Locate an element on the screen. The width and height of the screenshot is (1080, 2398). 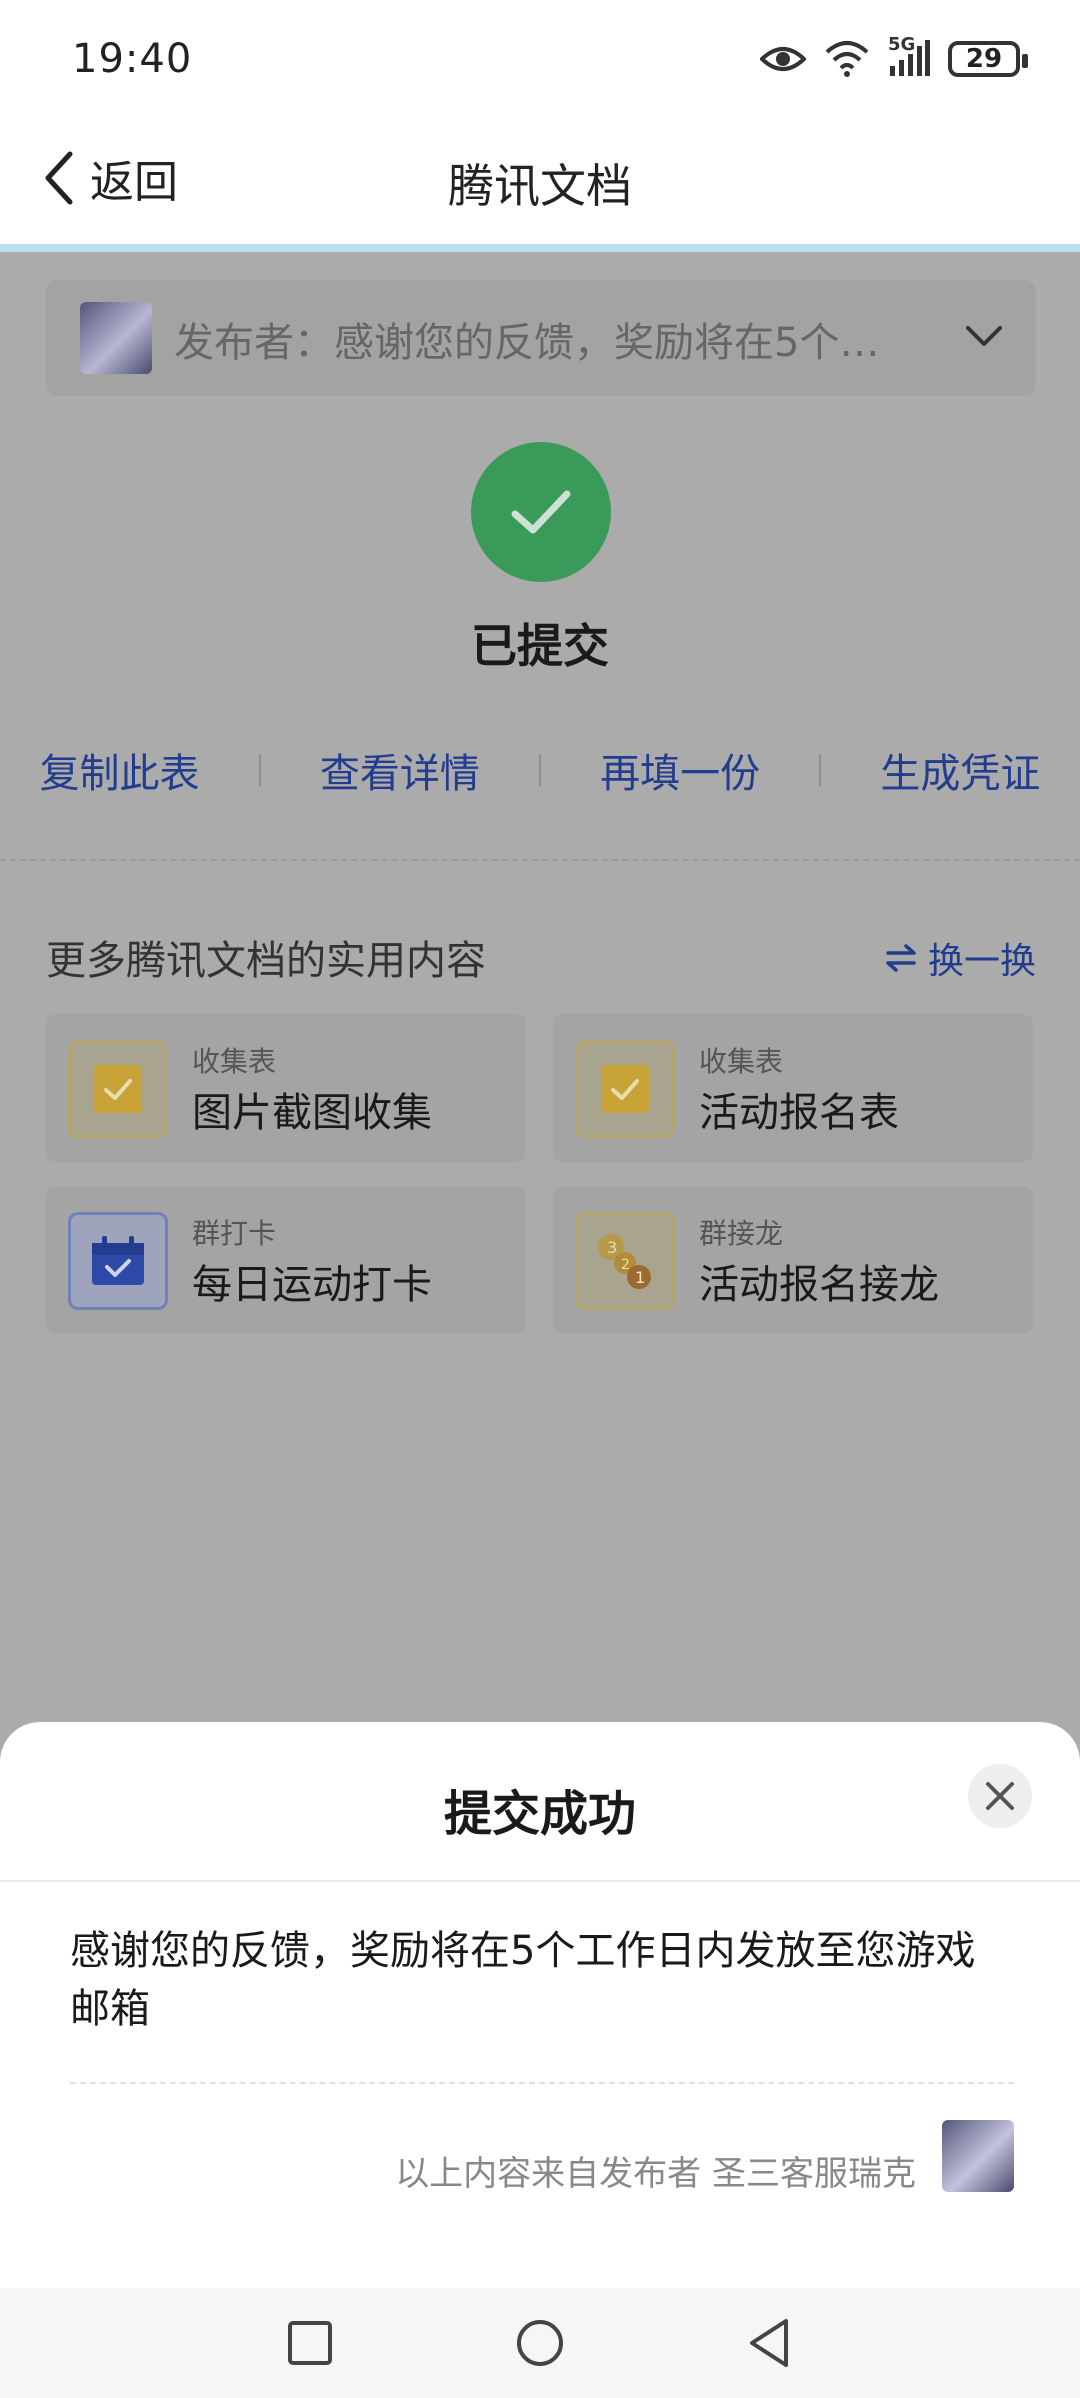
card-category: 群接龙 is located at coordinates (741, 1233).